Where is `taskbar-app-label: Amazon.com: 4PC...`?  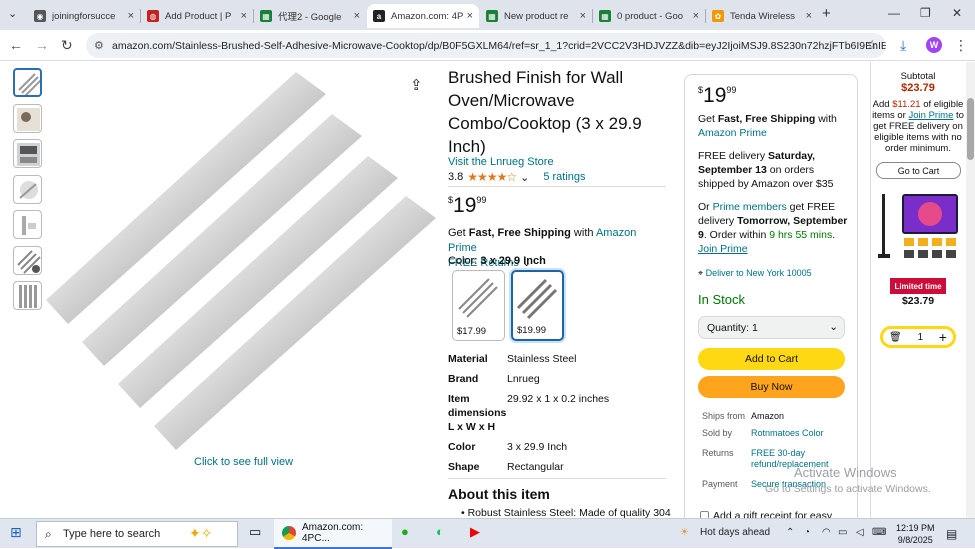 taskbar-app-label: Amazon.com: 4PC... is located at coordinates (333, 533).